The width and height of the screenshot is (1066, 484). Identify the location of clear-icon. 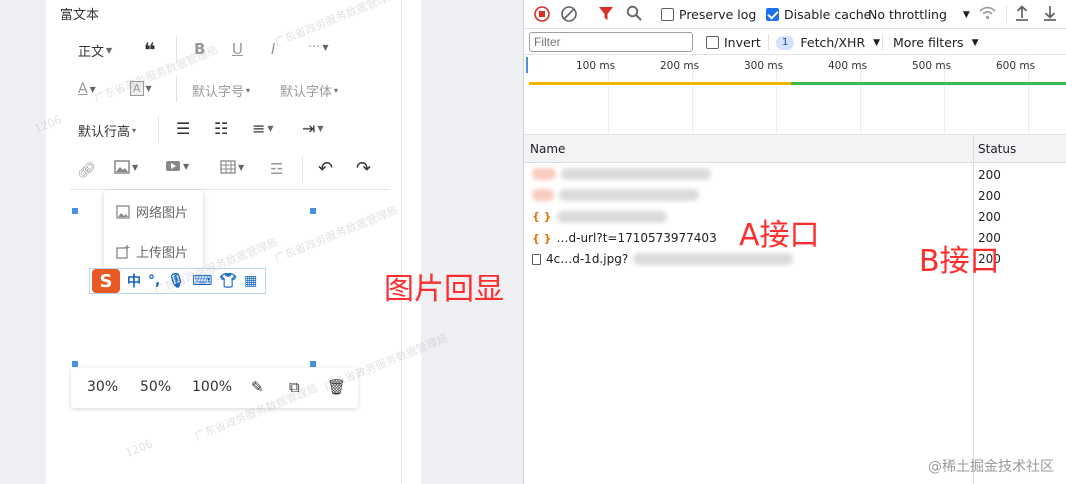
(569, 14).